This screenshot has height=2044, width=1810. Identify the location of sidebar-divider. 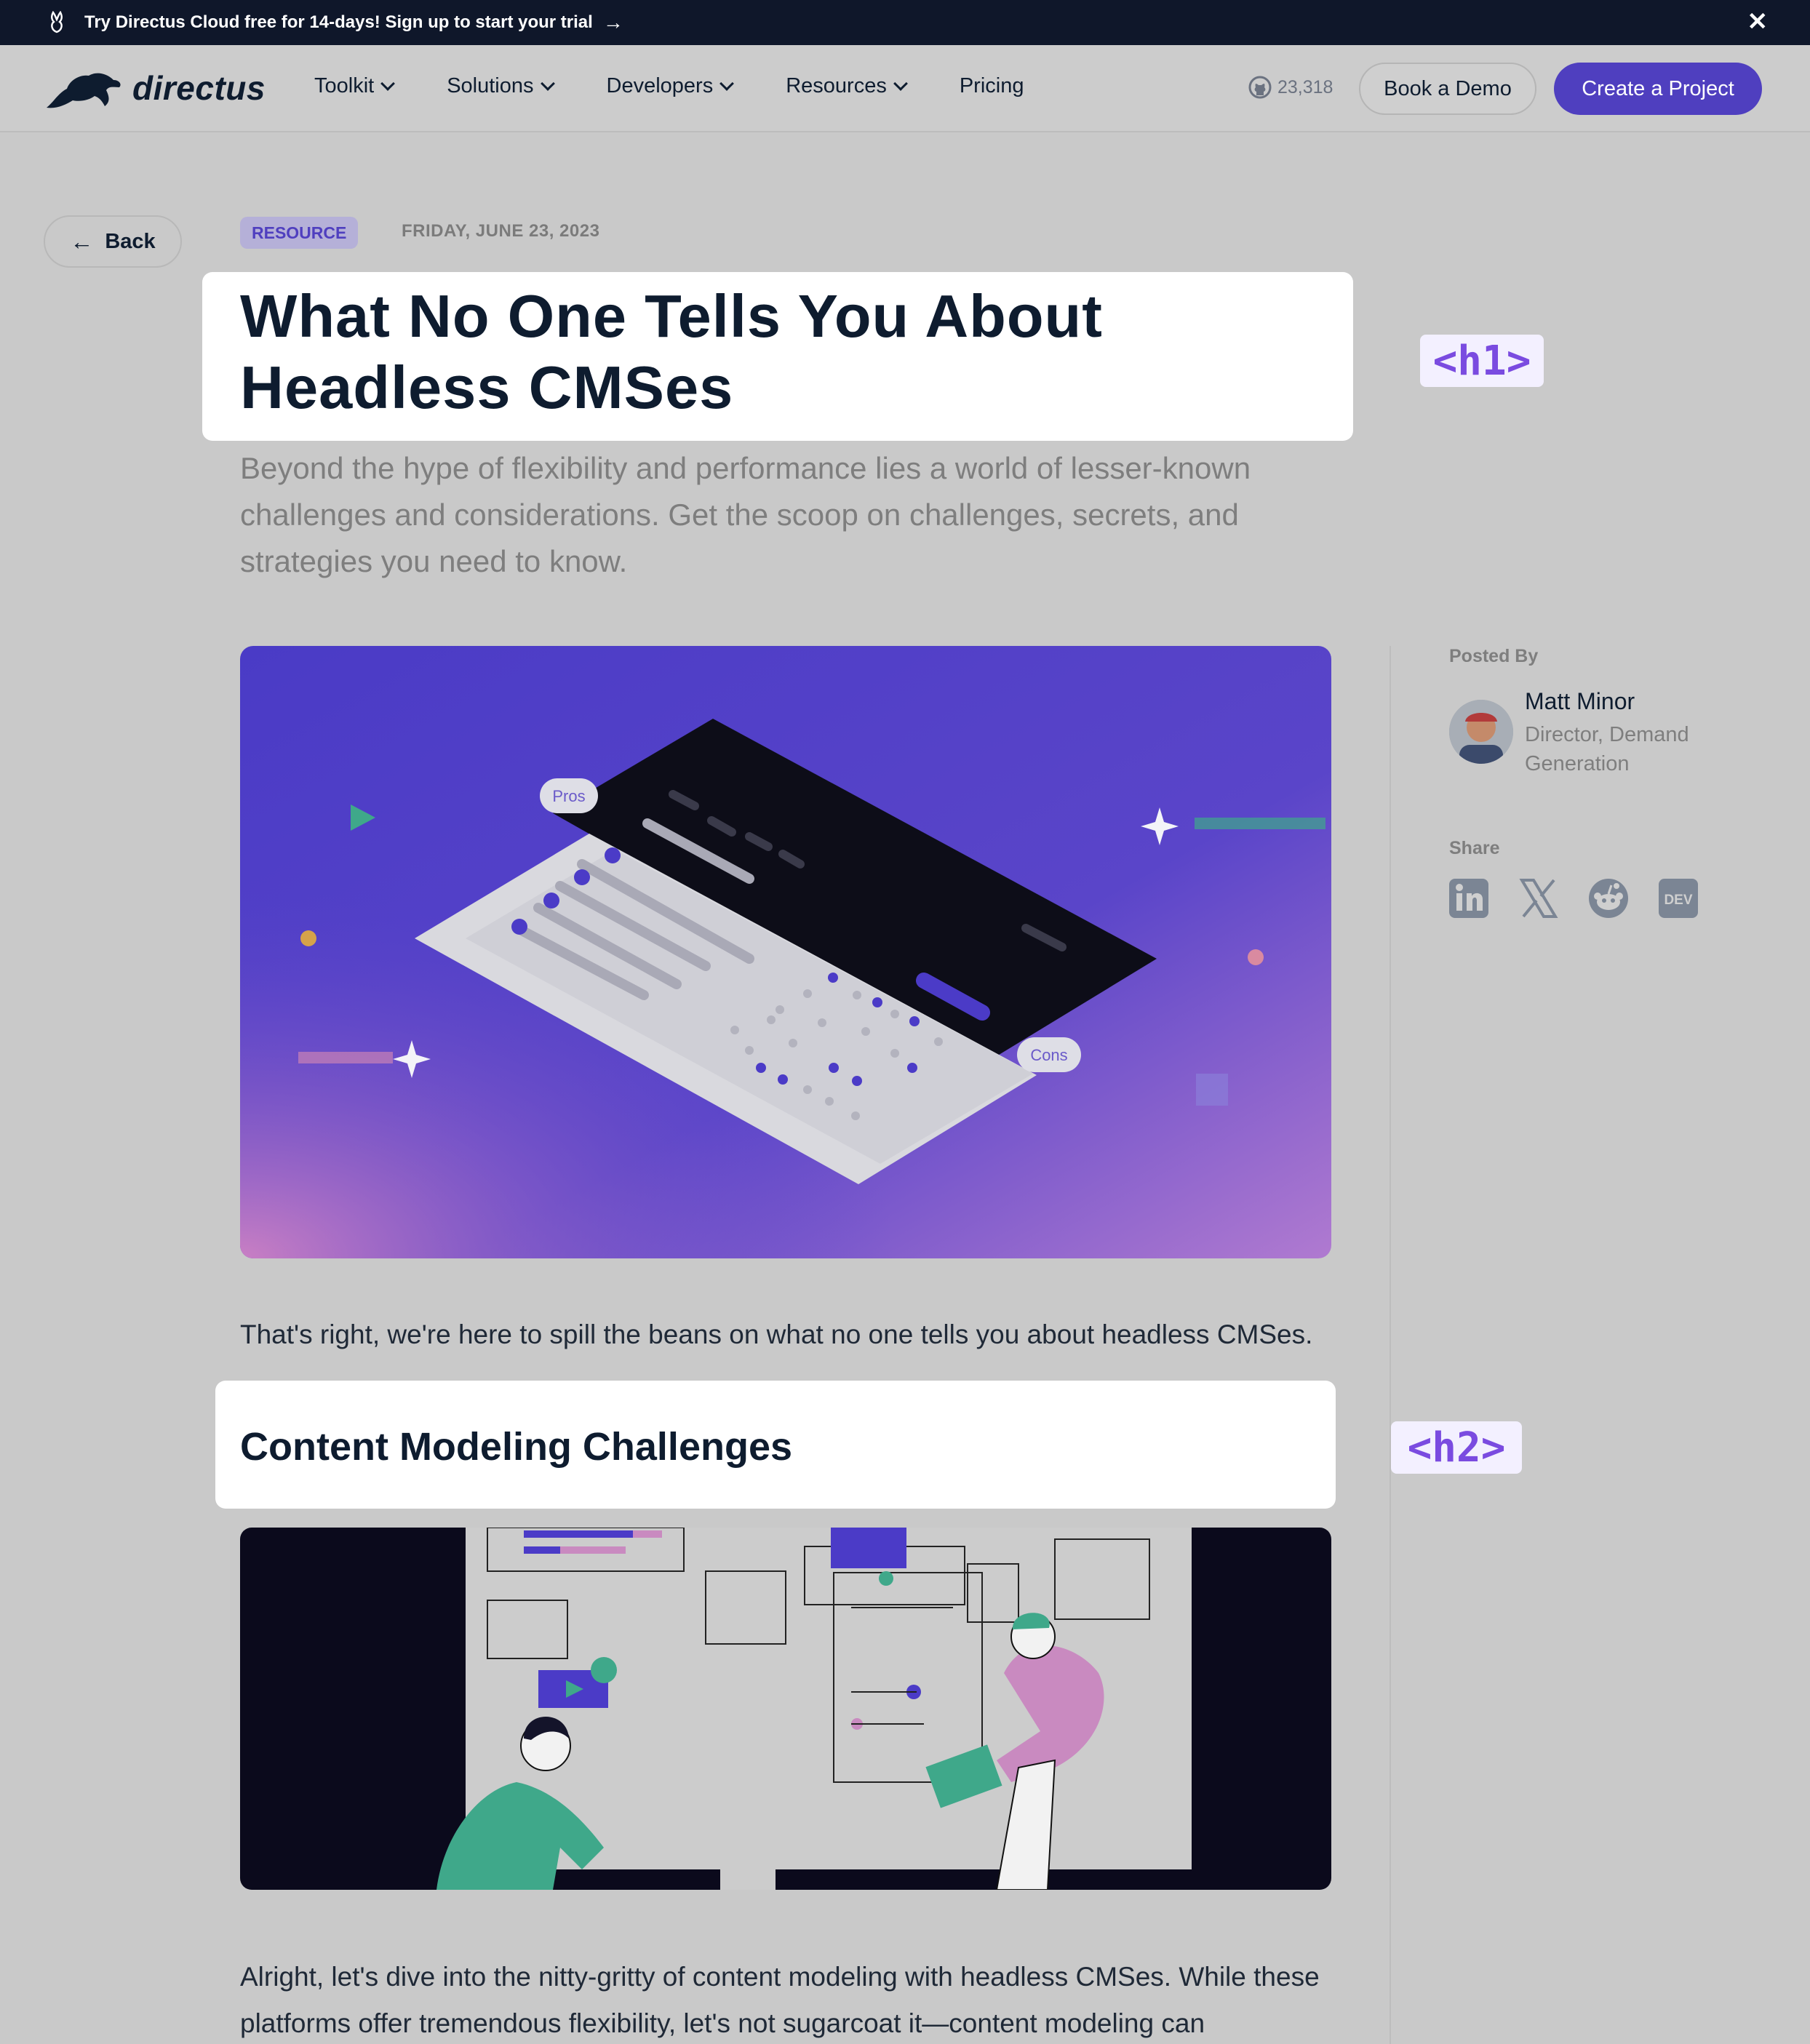
(1390, 1345).